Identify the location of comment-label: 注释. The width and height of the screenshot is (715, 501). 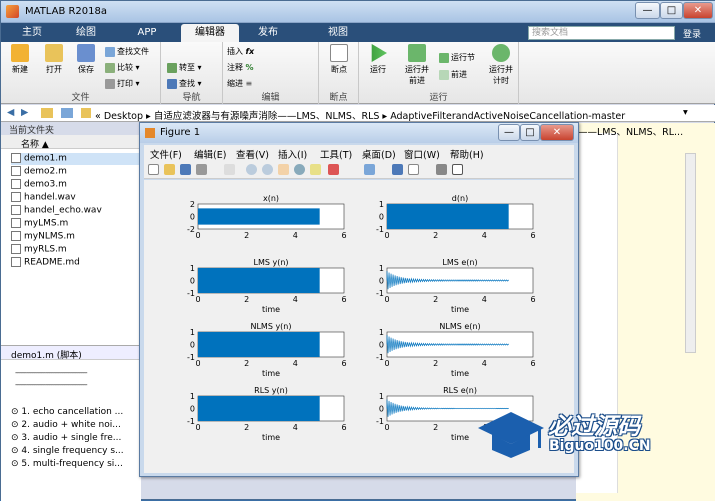
(235, 67).